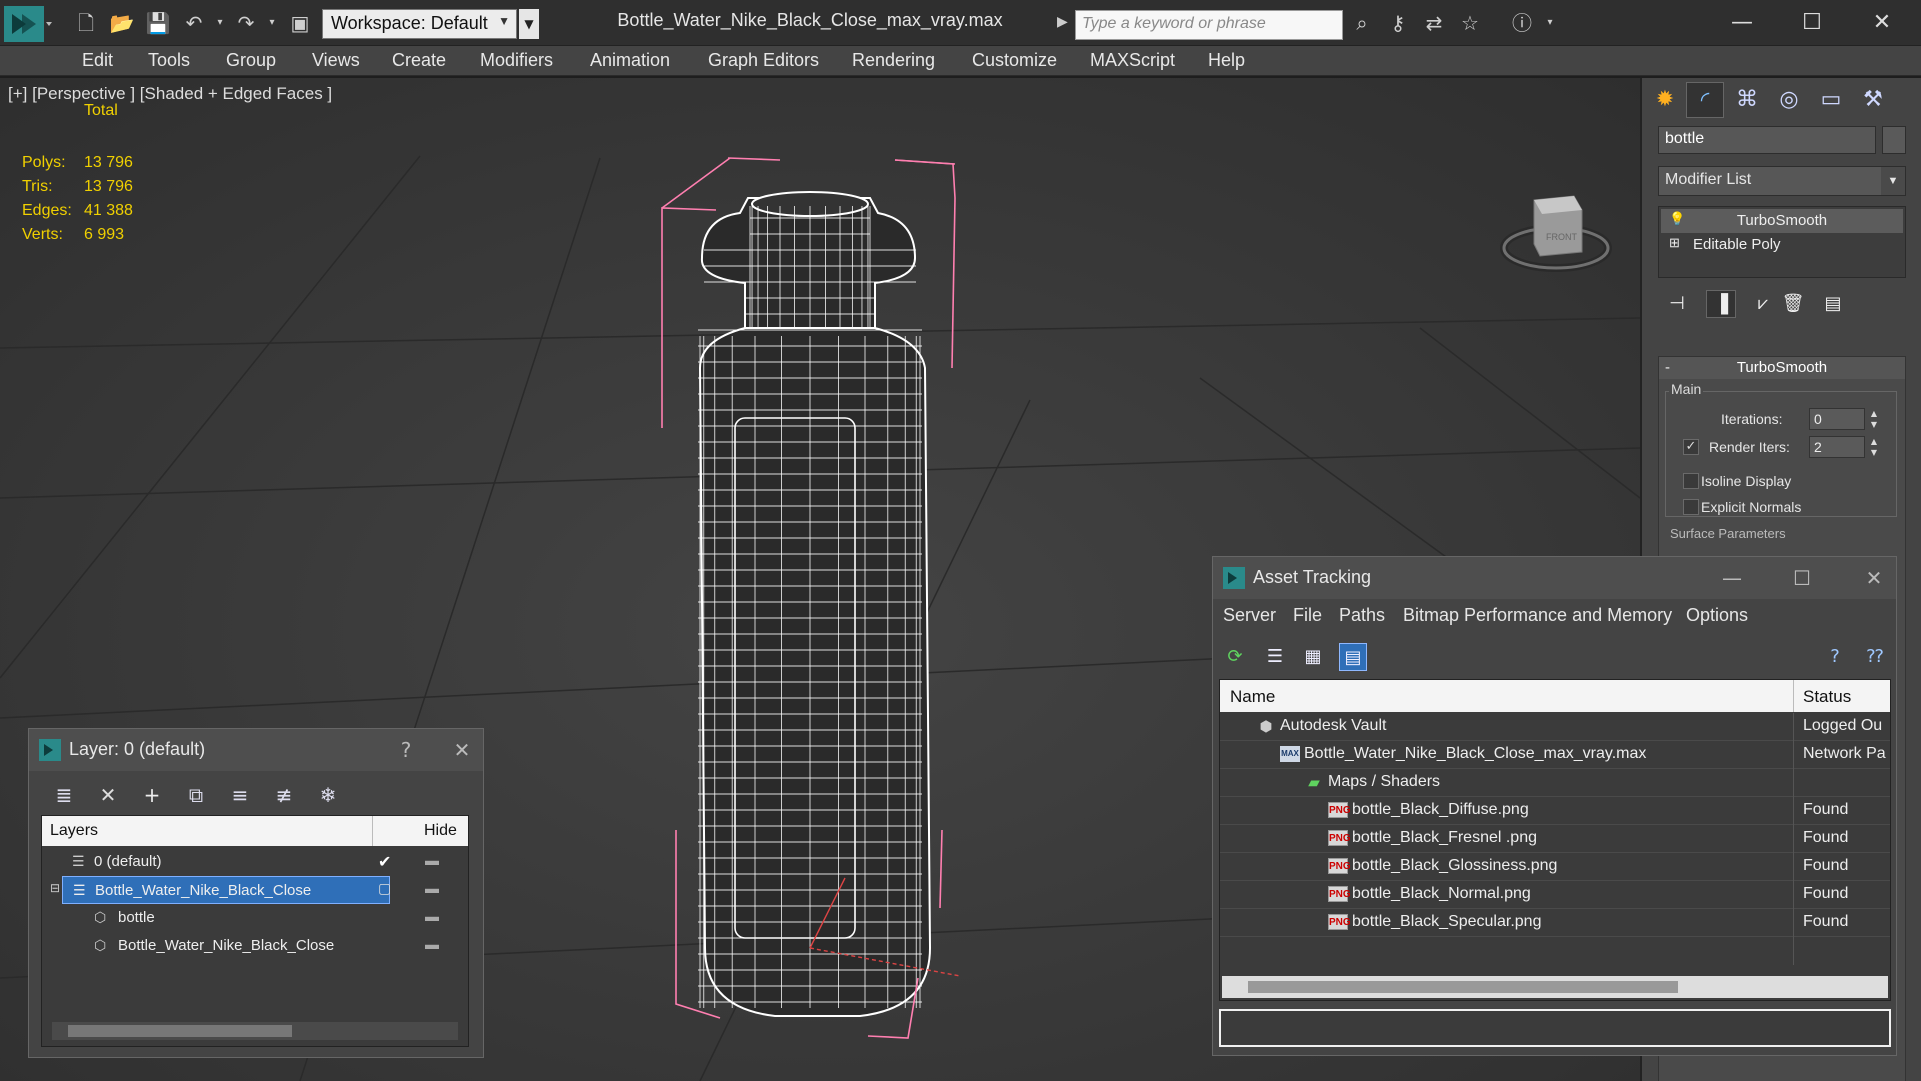  What do you see at coordinates (1747, 100) in the screenshot?
I see `hierarchy-tab-icon: ⌘` at bounding box center [1747, 100].